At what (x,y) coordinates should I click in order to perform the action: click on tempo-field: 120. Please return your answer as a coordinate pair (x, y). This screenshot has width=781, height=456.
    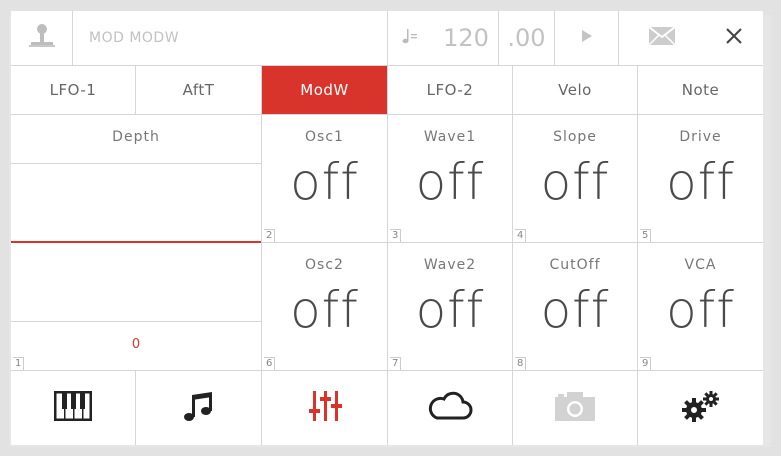
    Looking at the image, I should click on (466, 38).